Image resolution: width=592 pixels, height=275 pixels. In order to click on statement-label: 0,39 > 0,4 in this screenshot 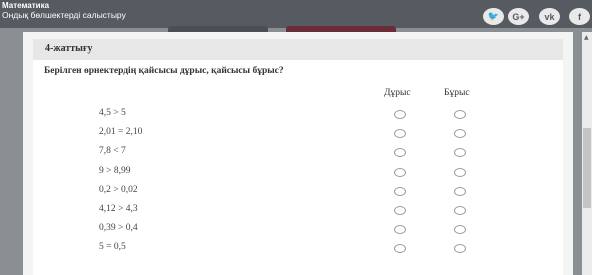, I will do `click(118, 228)`.